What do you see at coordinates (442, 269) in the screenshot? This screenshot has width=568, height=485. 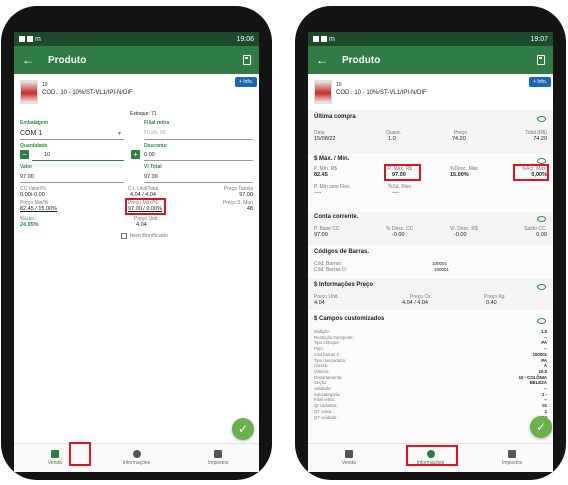 I see `cod-barras-d-value: 100001` at bounding box center [442, 269].